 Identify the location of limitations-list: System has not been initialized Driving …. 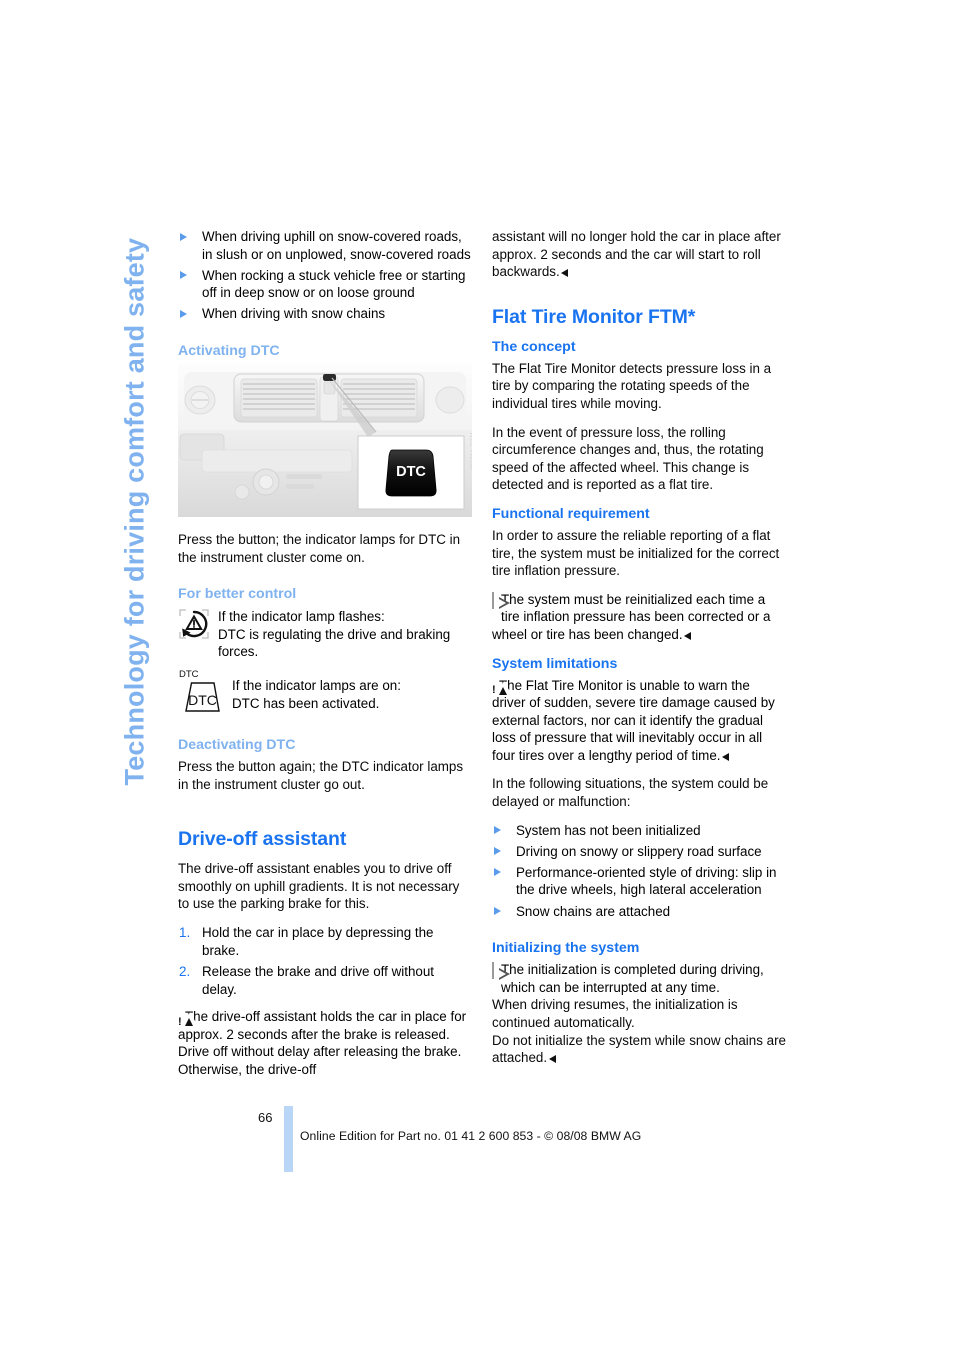
(639, 871).